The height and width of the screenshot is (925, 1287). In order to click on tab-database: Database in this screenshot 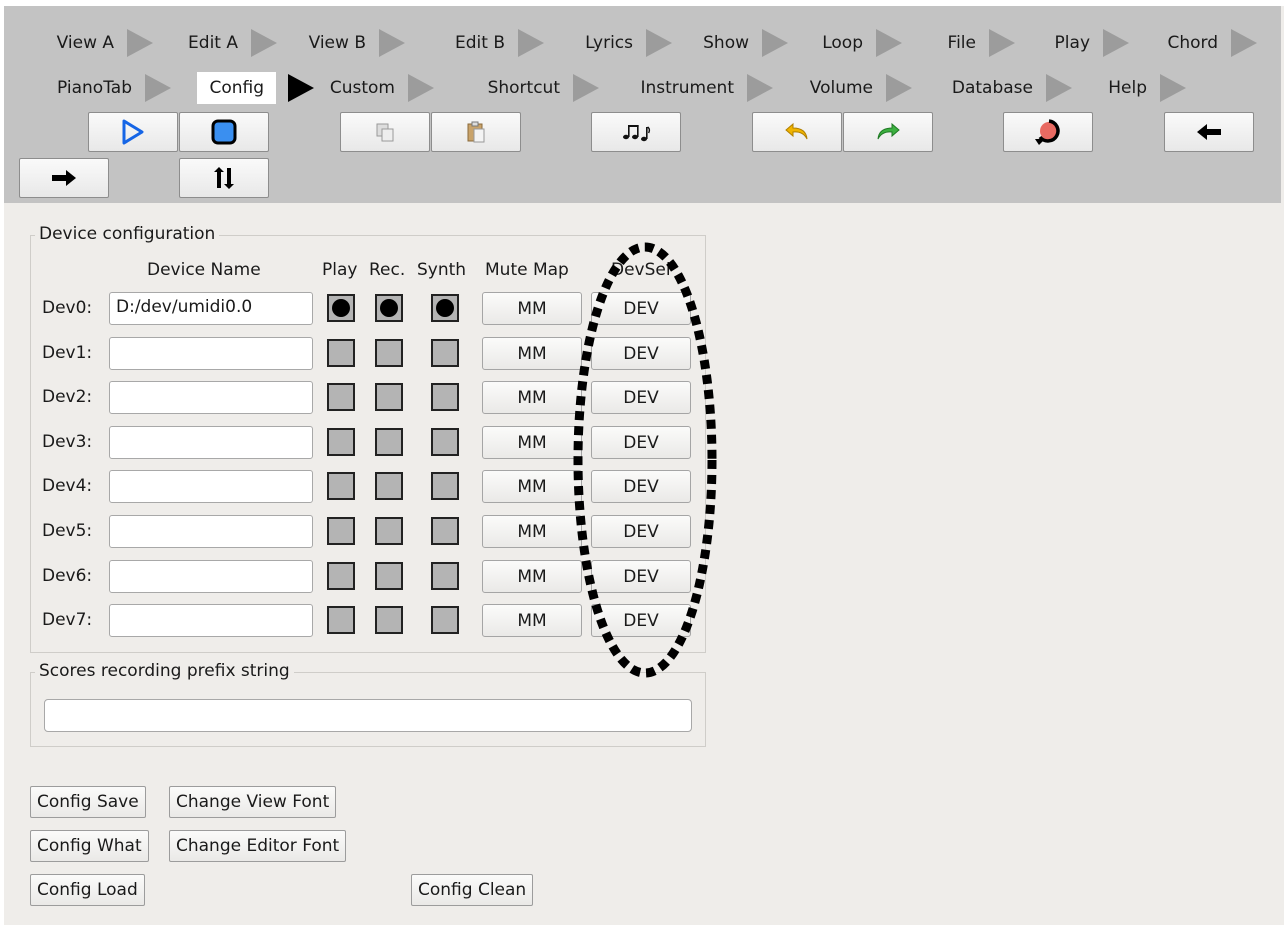, I will do `click(1005, 88)`.